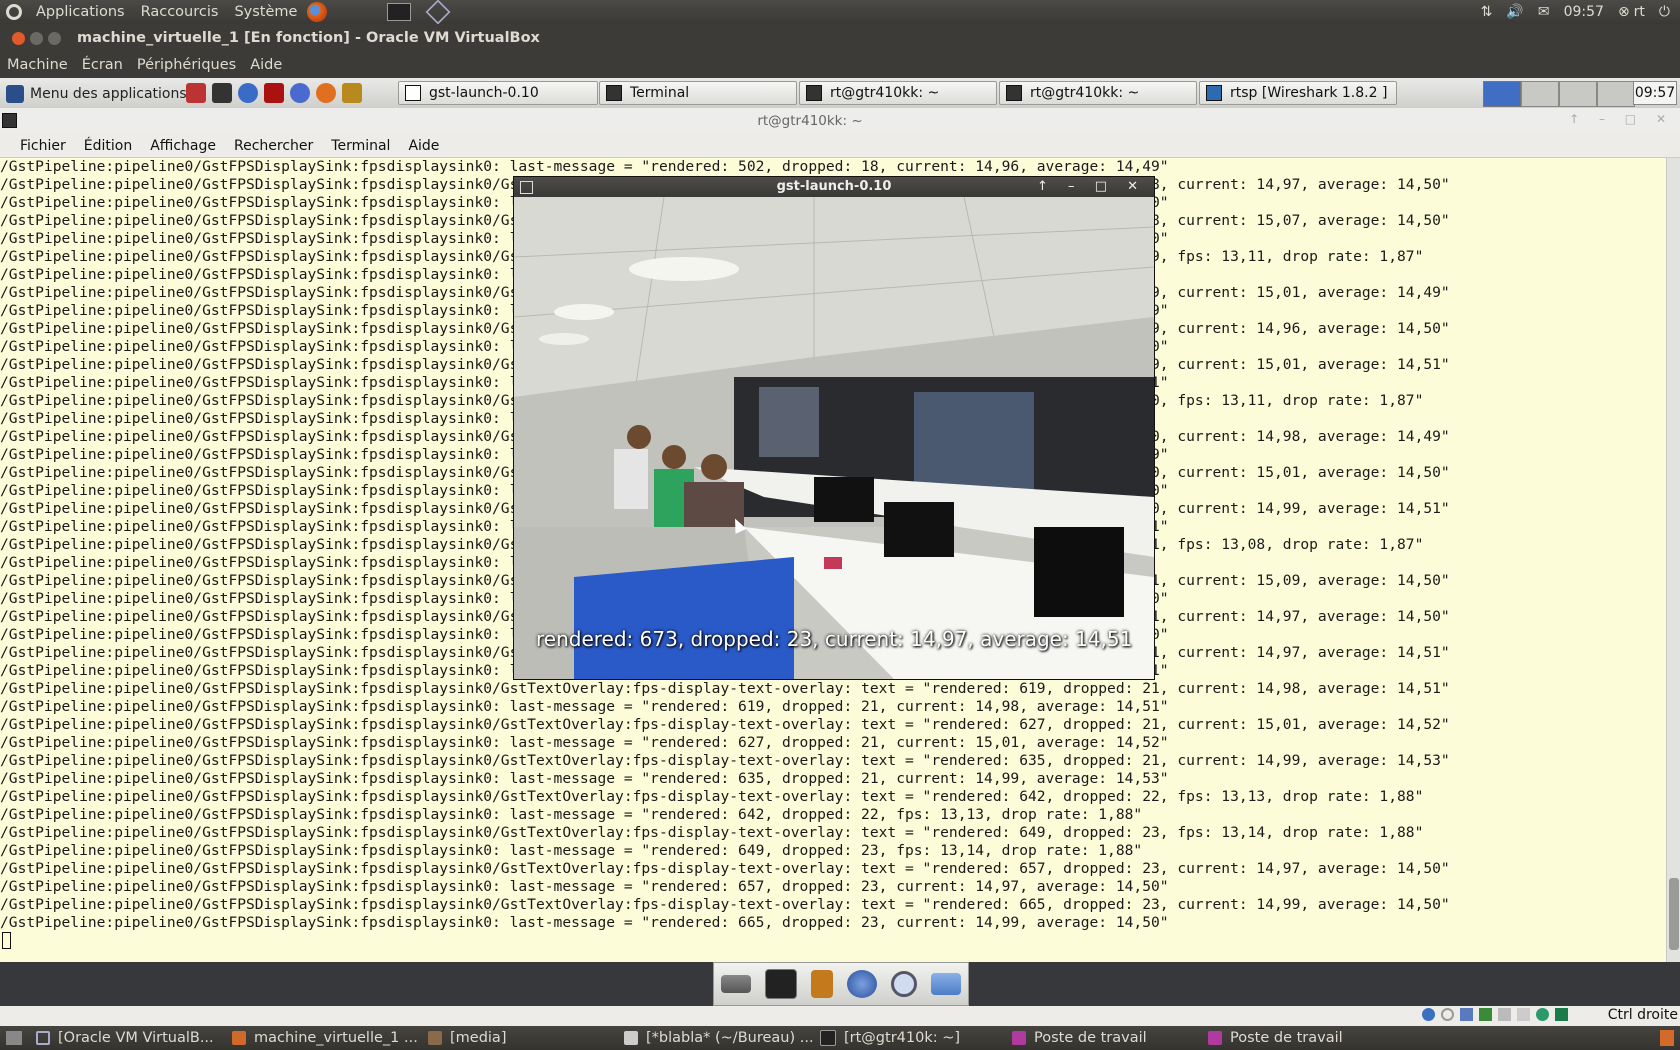 This screenshot has height=1050, width=1680. Describe the element at coordinates (108, 146) in the screenshot. I see `terminal-menu-edition: Édition` at that location.